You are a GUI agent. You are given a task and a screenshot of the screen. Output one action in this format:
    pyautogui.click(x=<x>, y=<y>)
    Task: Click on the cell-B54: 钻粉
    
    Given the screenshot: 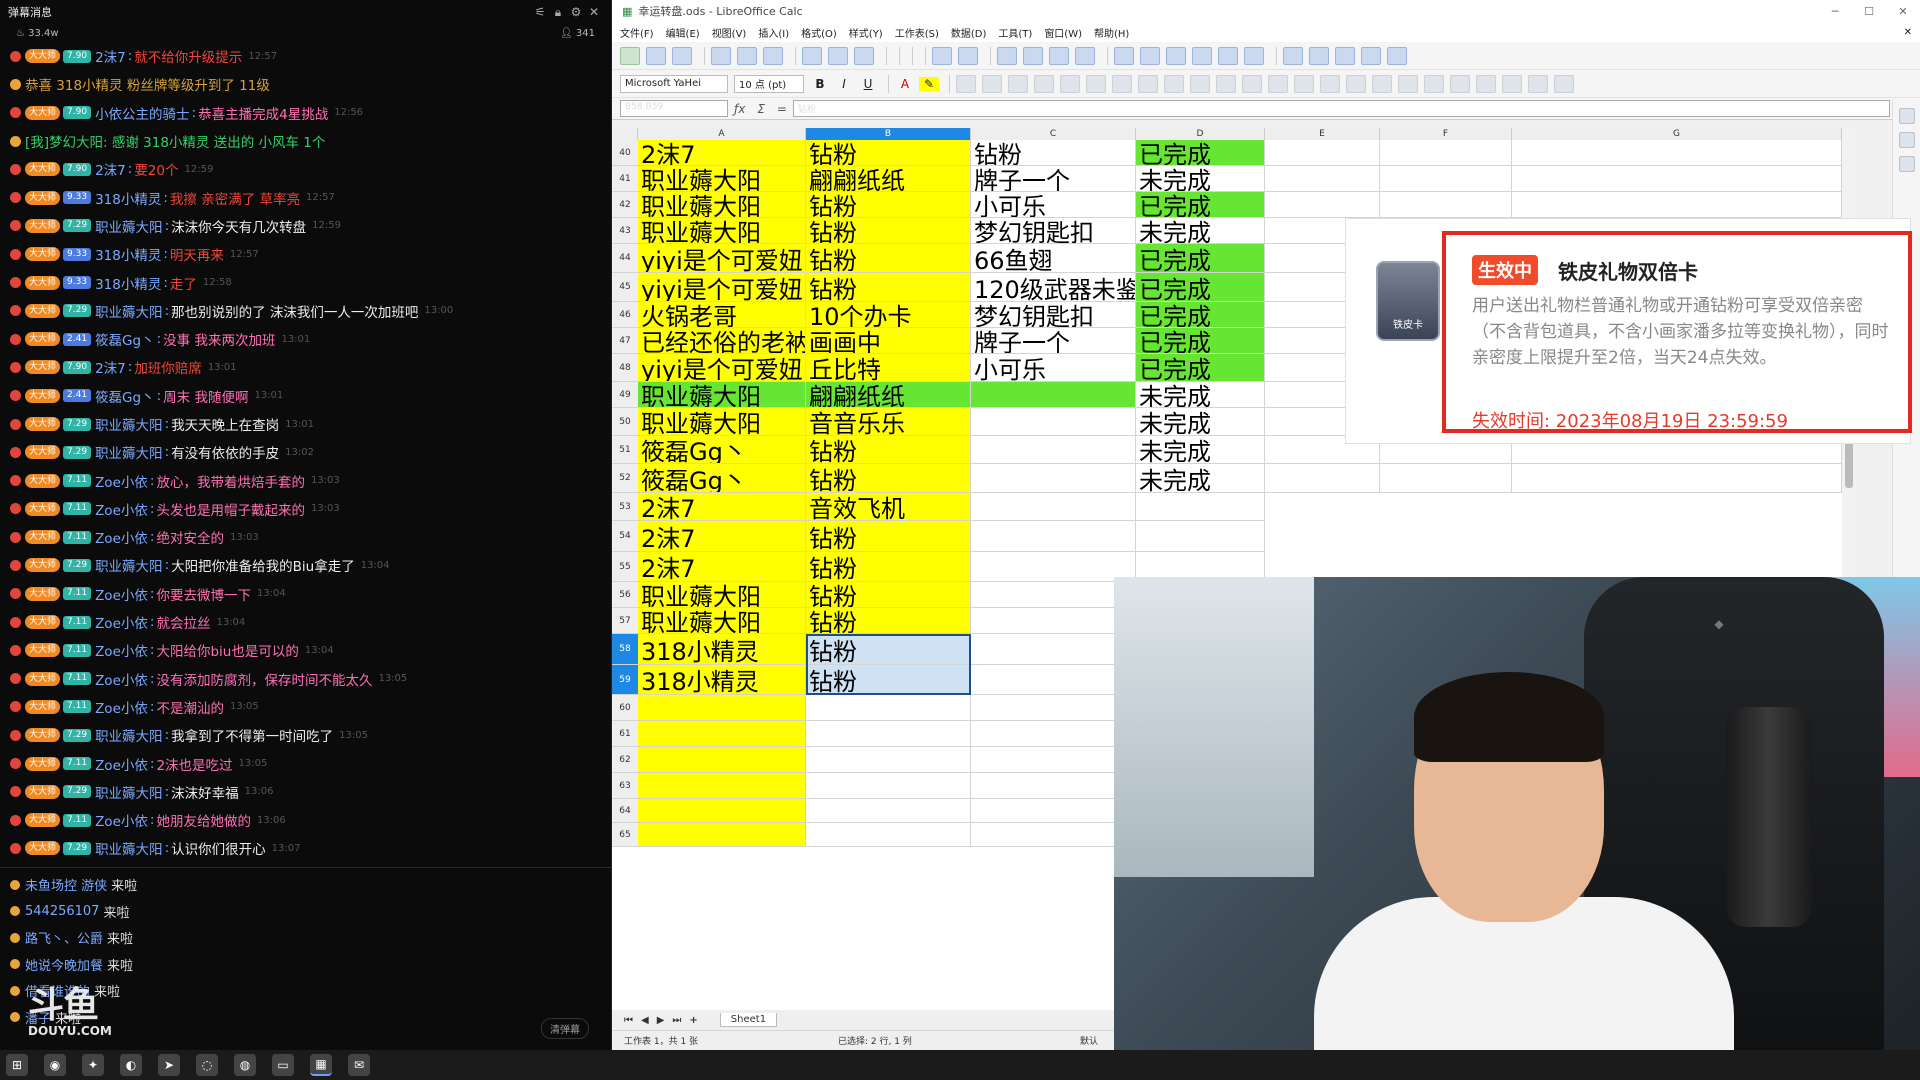 What is the action you would take?
    pyautogui.click(x=888, y=536)
    